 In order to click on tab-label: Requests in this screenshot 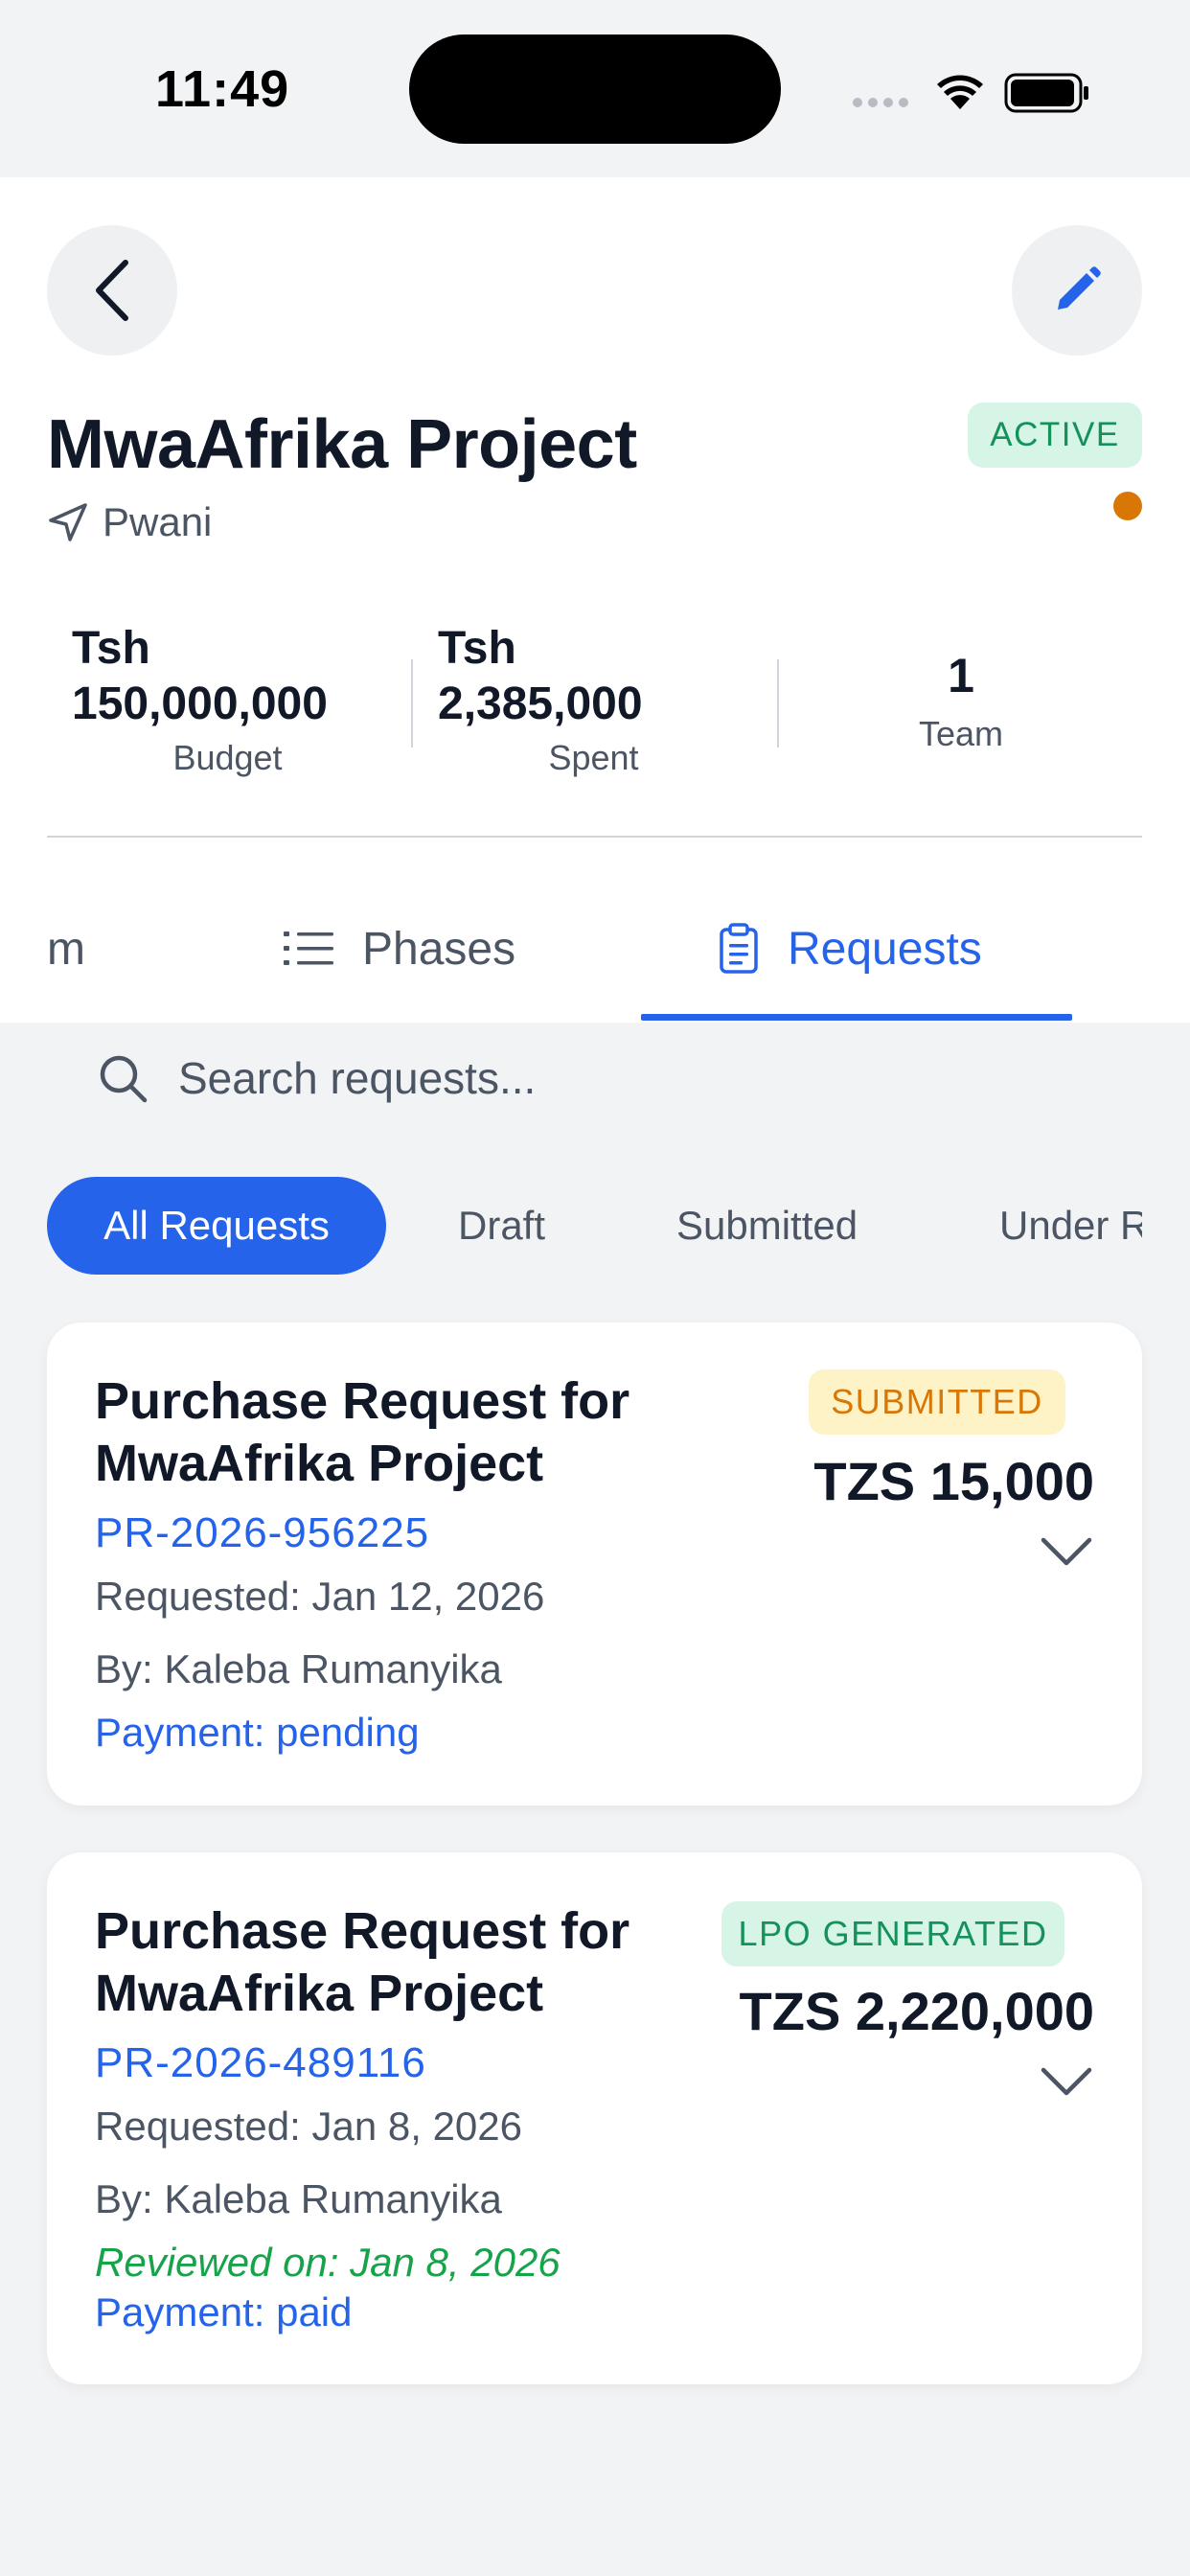, I will do `click(885, 949)`.